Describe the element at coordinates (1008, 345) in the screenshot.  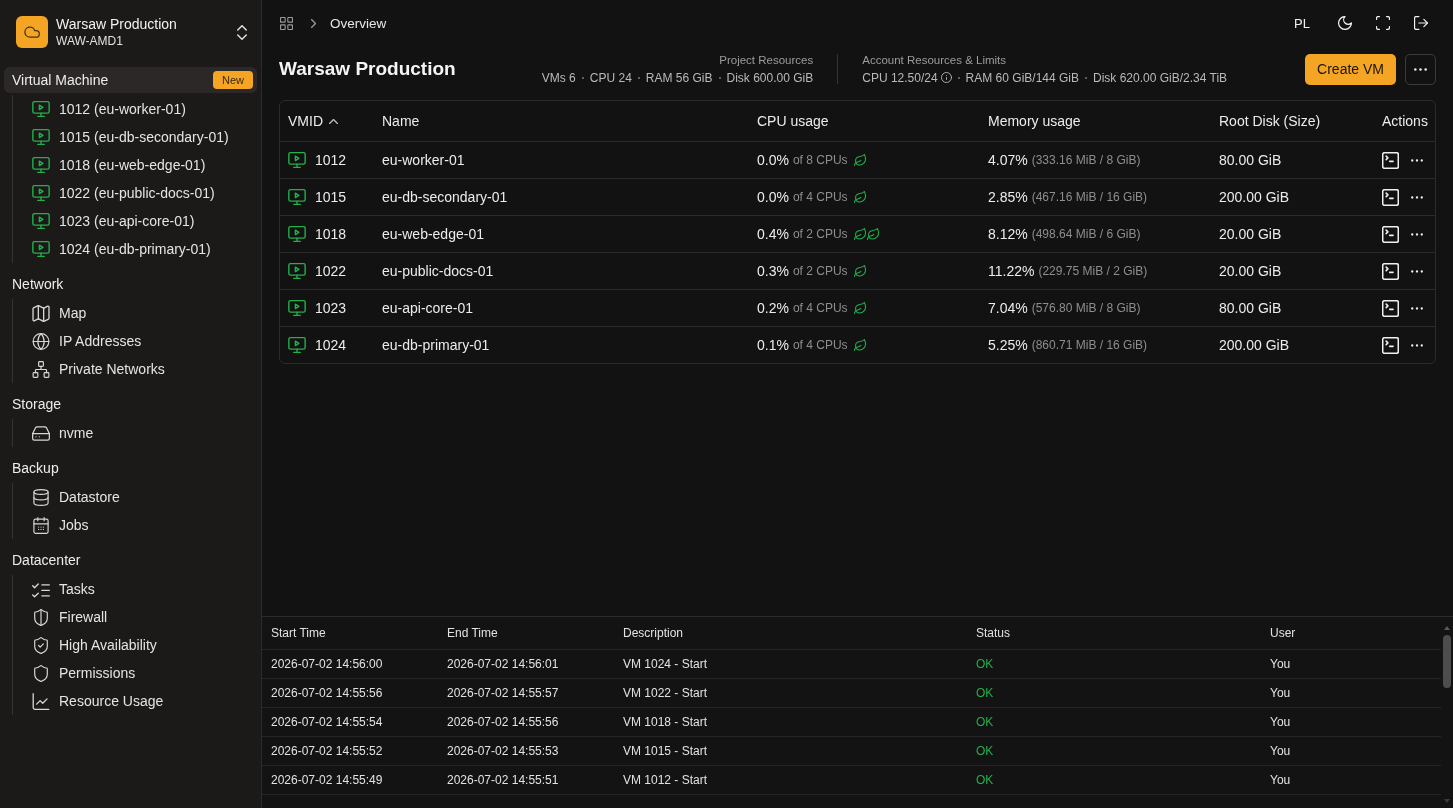
I see `memory-percent: 5.25%` at that location.